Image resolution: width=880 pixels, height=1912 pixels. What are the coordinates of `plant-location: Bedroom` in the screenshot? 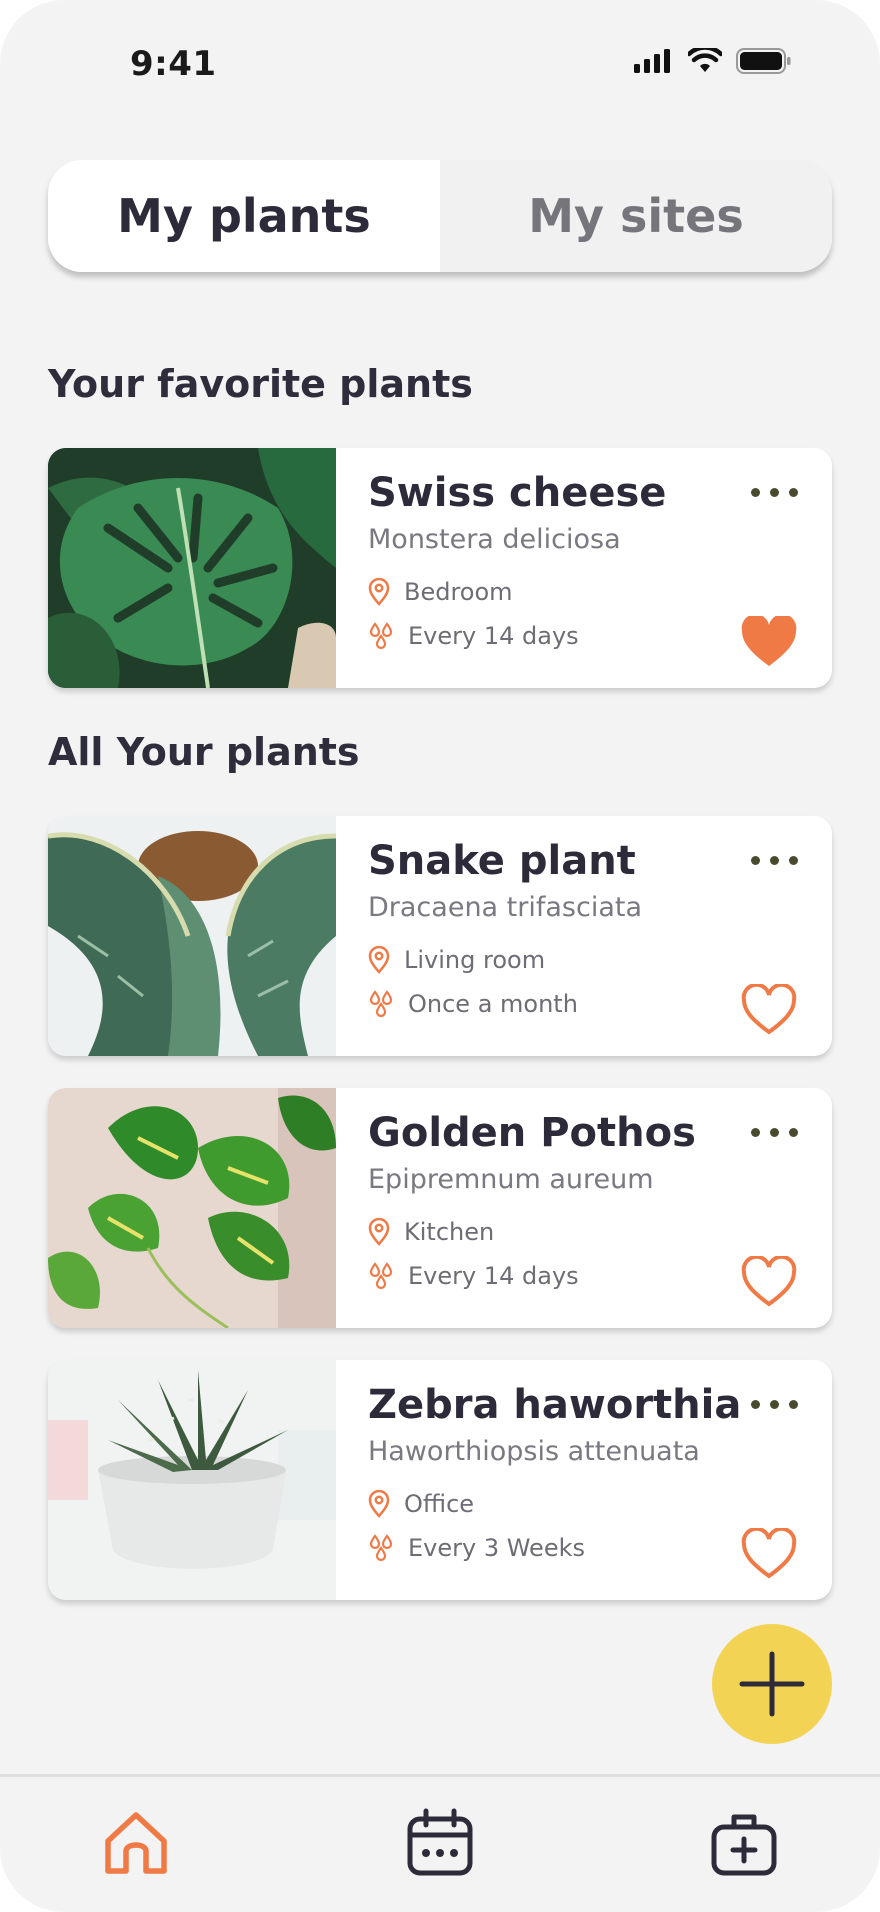 It's located at (440, 592).